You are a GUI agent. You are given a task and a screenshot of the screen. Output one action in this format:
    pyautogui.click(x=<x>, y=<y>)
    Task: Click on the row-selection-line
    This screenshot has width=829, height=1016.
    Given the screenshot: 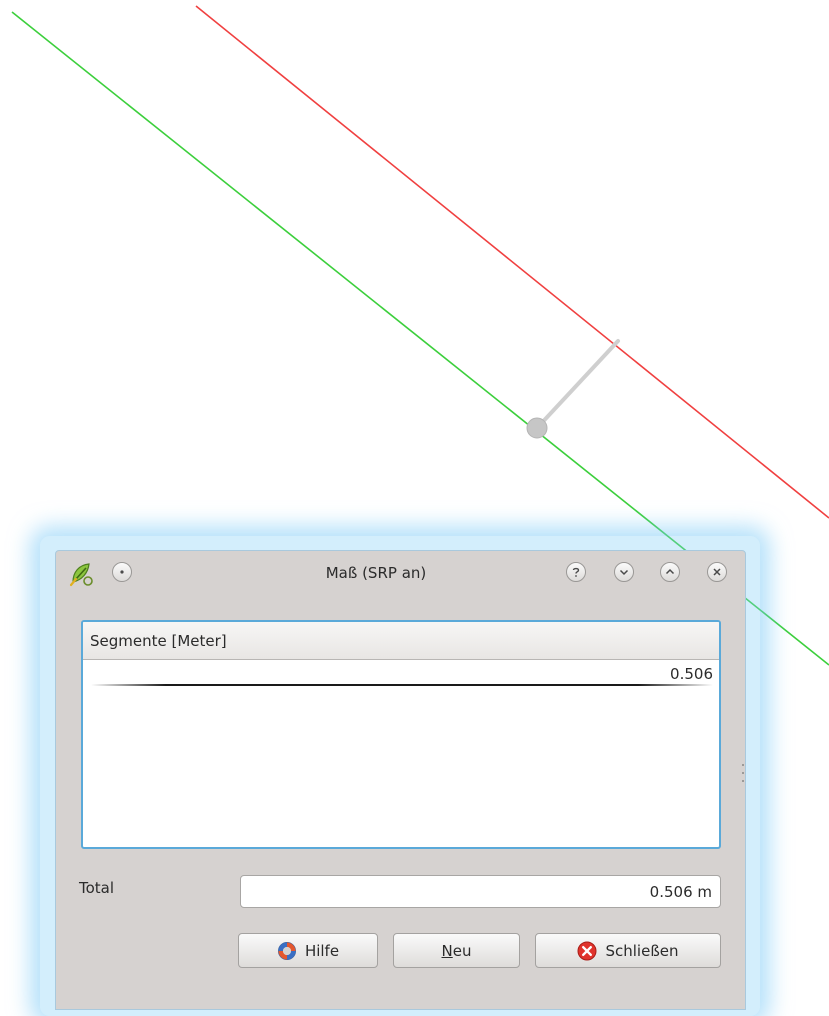 What is the action you would take?
    pyautogui.click(x=402, y=685)
    